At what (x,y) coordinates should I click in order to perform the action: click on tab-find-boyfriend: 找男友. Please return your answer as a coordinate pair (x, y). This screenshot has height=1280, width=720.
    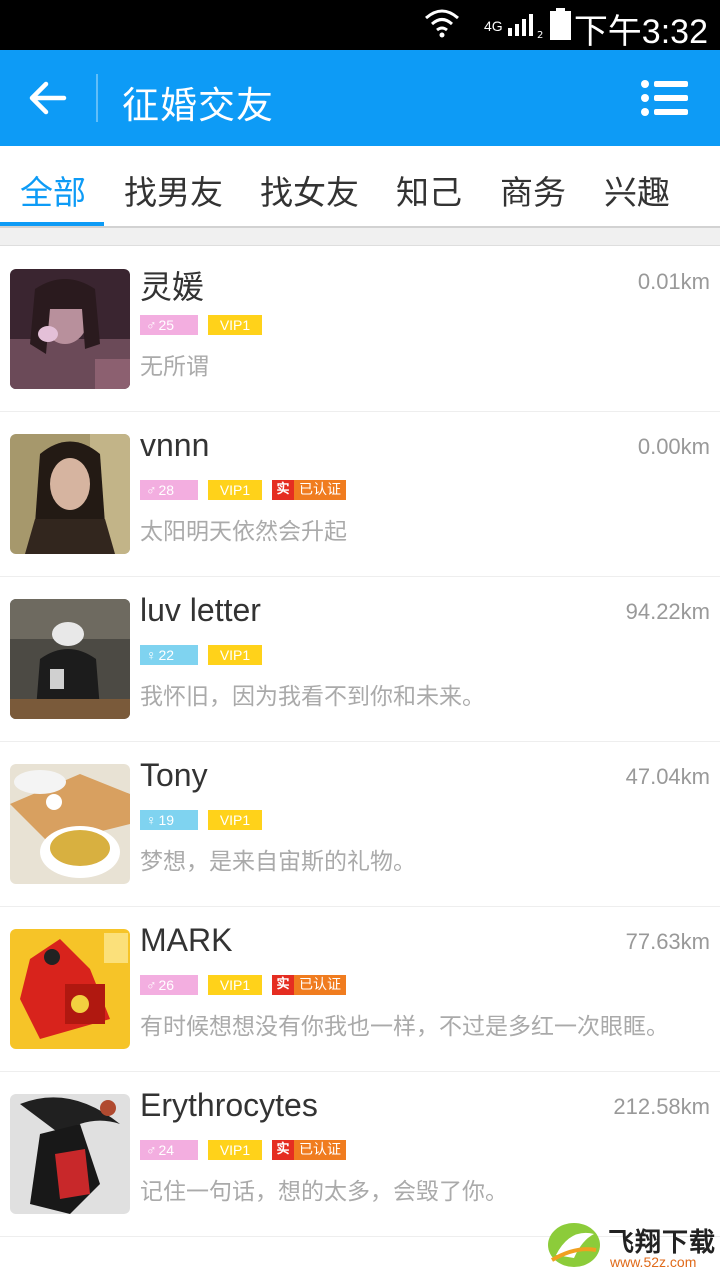
    Looking at the image, I should click on (173, 190).